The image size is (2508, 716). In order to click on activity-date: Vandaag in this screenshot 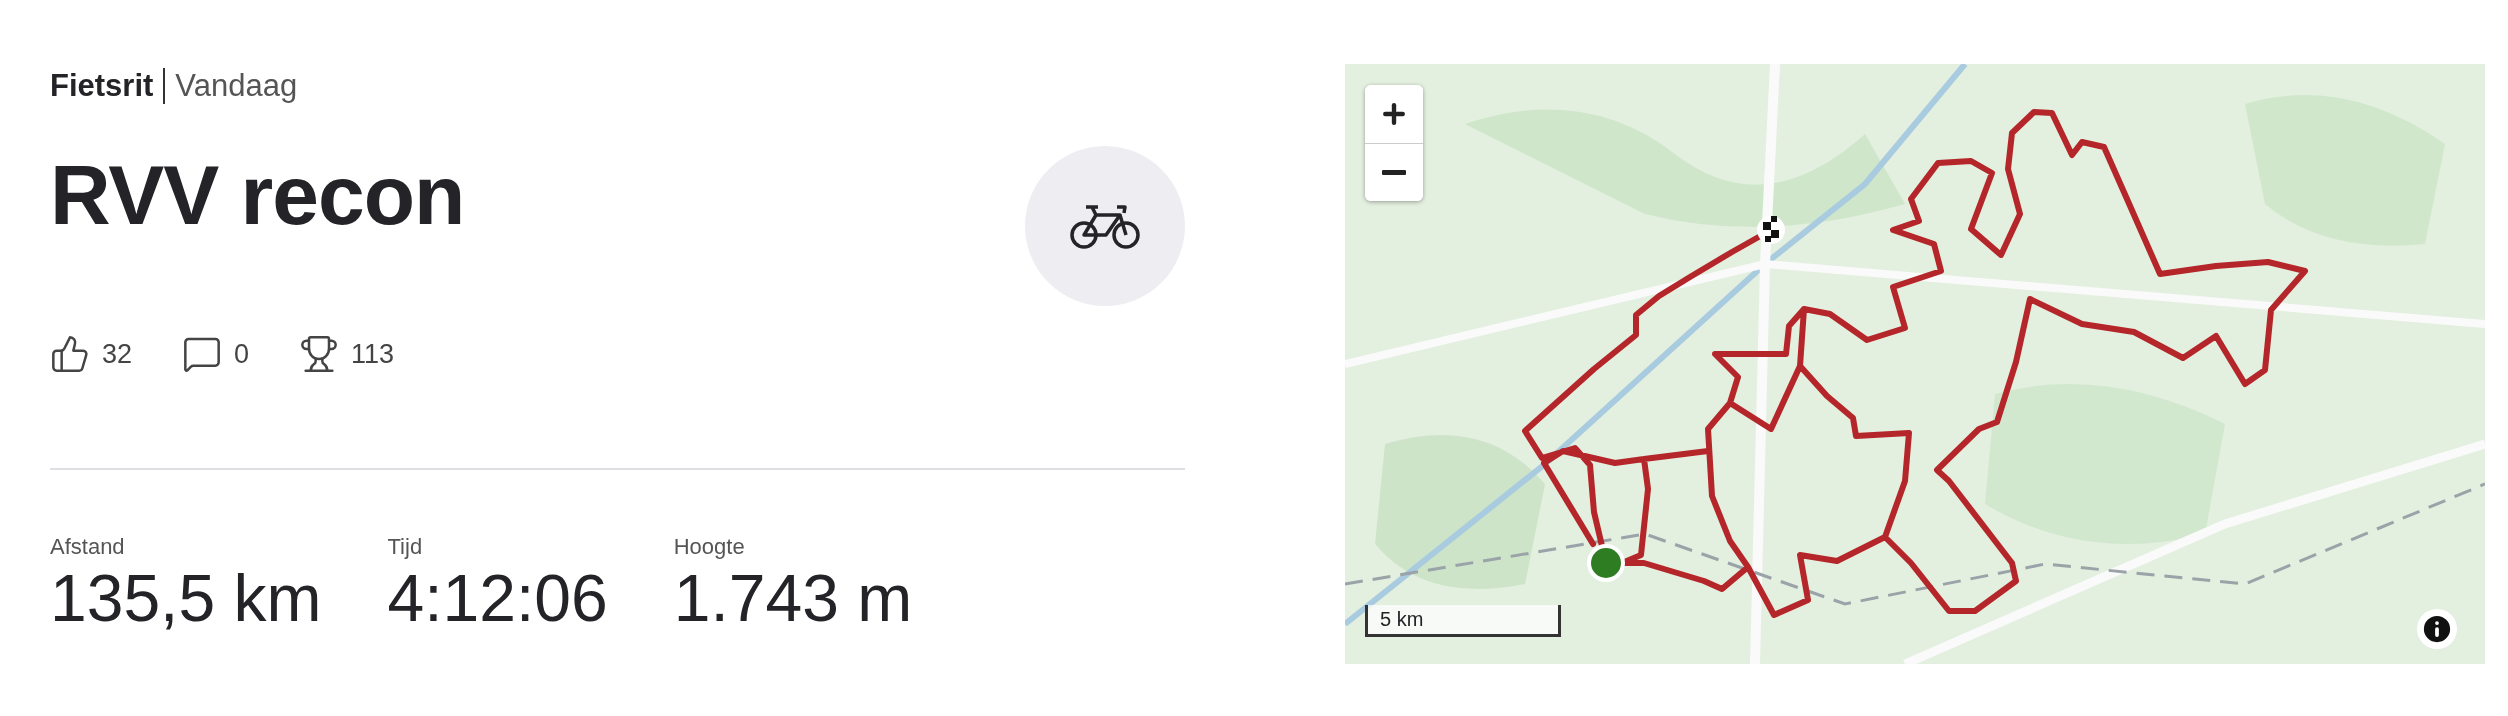, I will do `click(236, 86)`.